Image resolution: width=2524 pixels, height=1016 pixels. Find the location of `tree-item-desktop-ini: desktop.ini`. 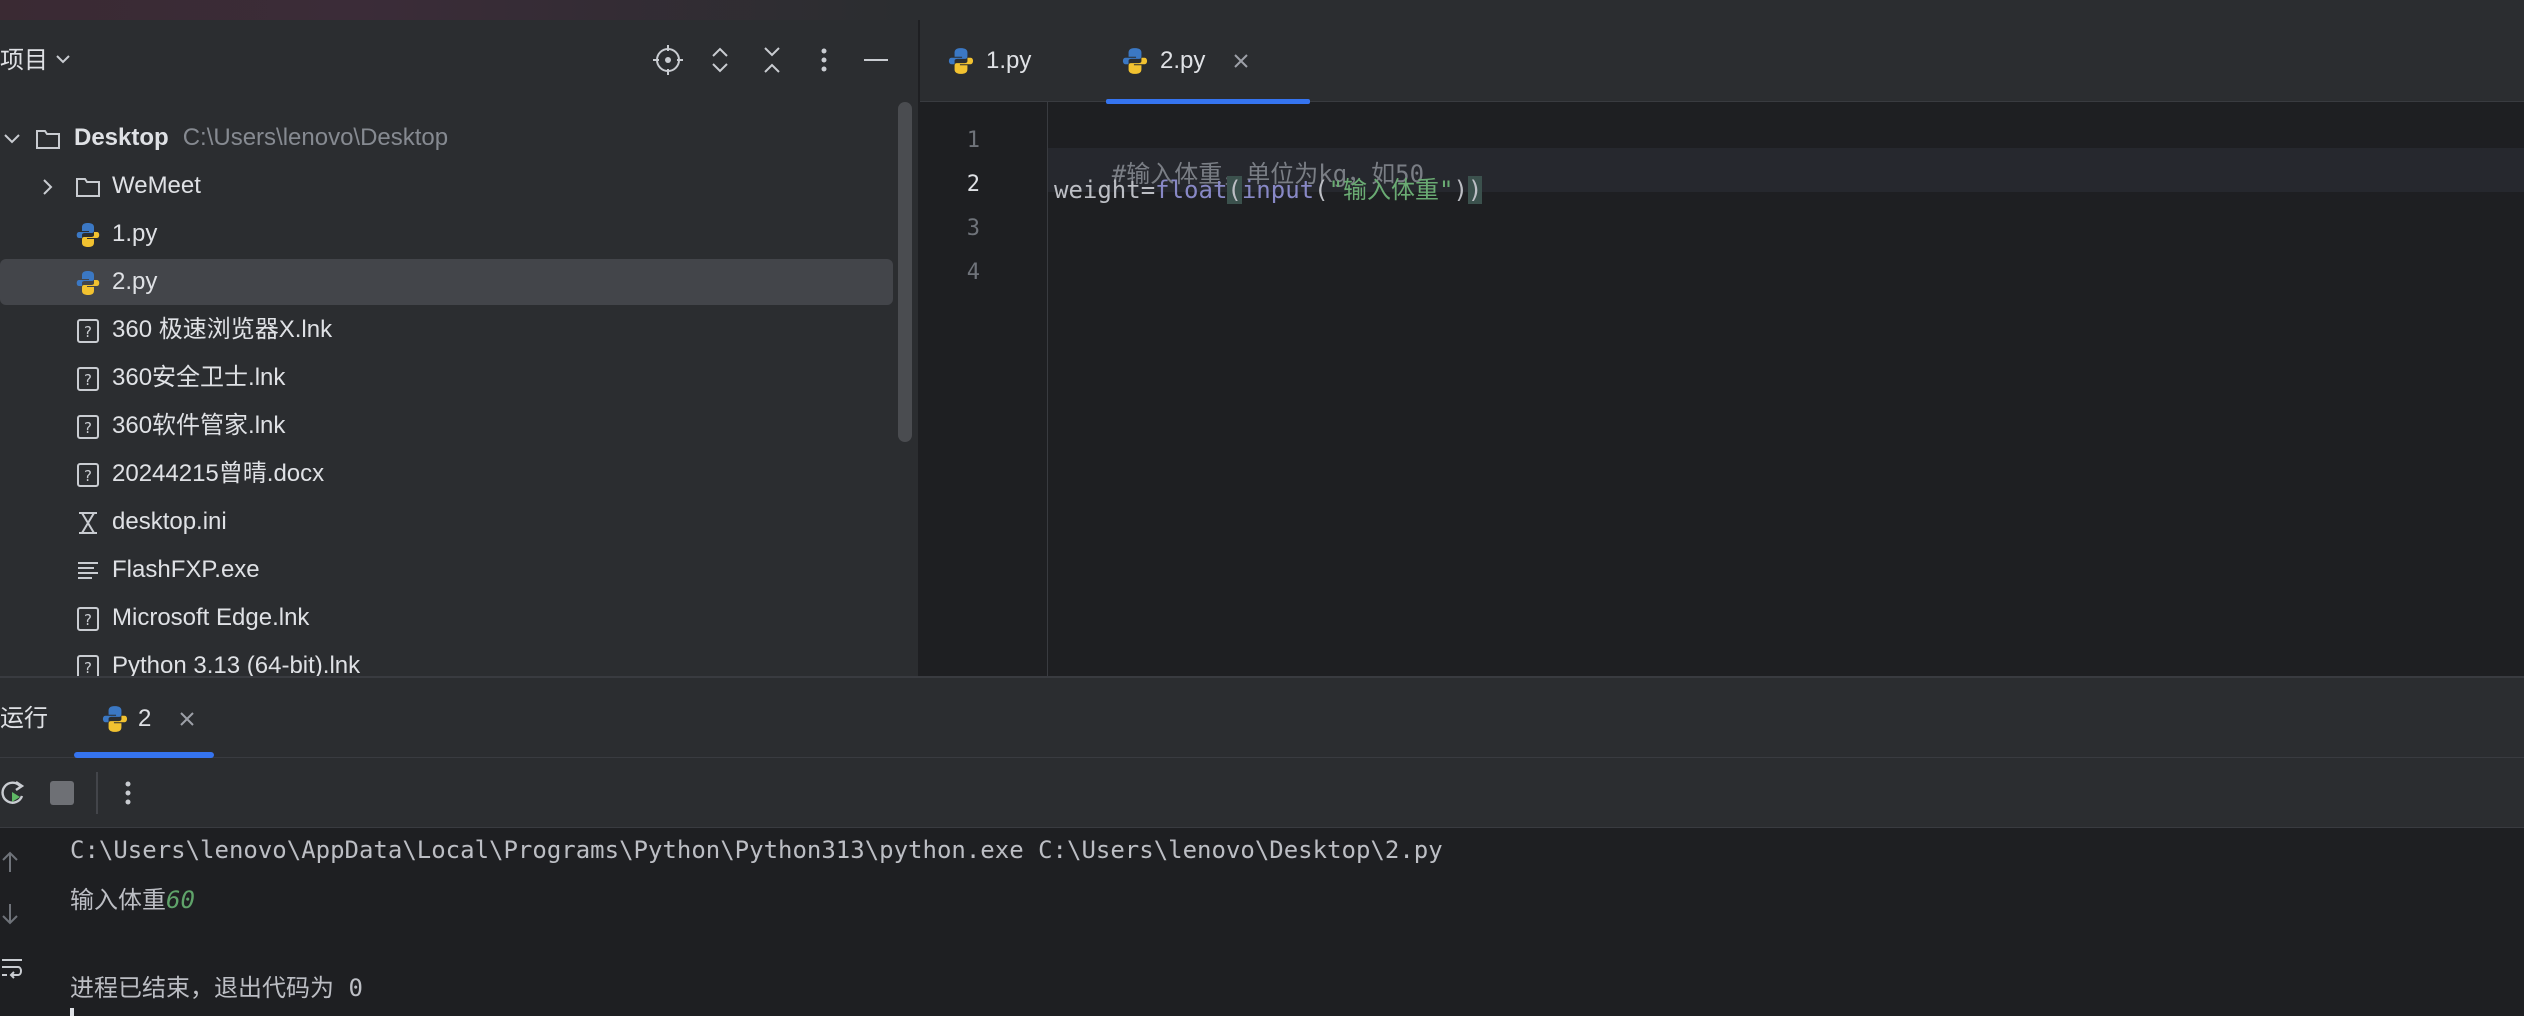

tree-item-desktop-ini: desktop.ini is located at coordinates (447, 522).